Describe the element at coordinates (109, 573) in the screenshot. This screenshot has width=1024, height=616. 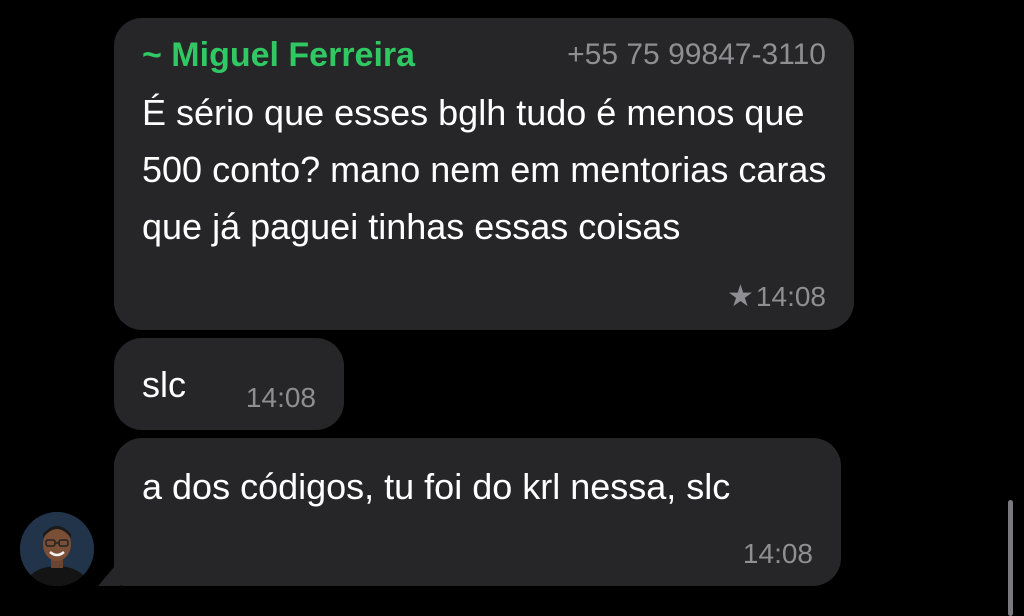
I see `bubble-tail` at that location.